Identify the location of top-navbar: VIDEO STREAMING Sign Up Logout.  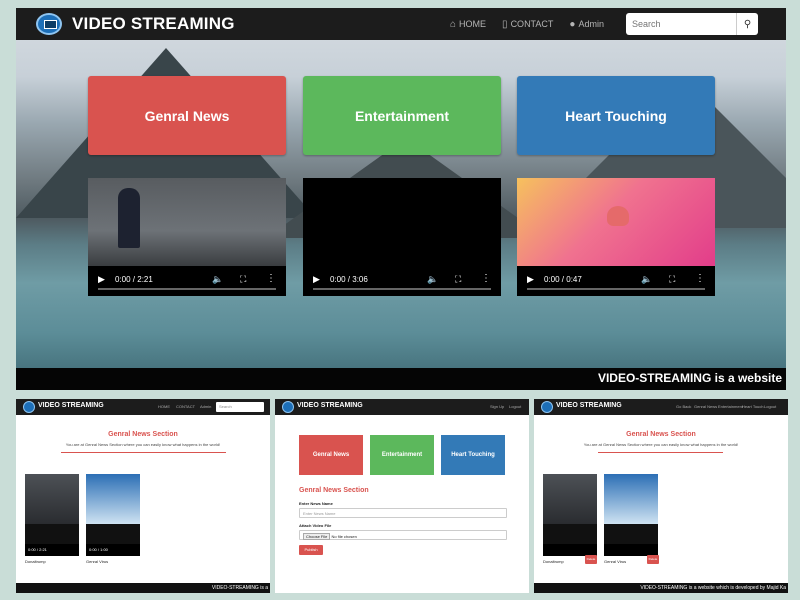
(402, 407).